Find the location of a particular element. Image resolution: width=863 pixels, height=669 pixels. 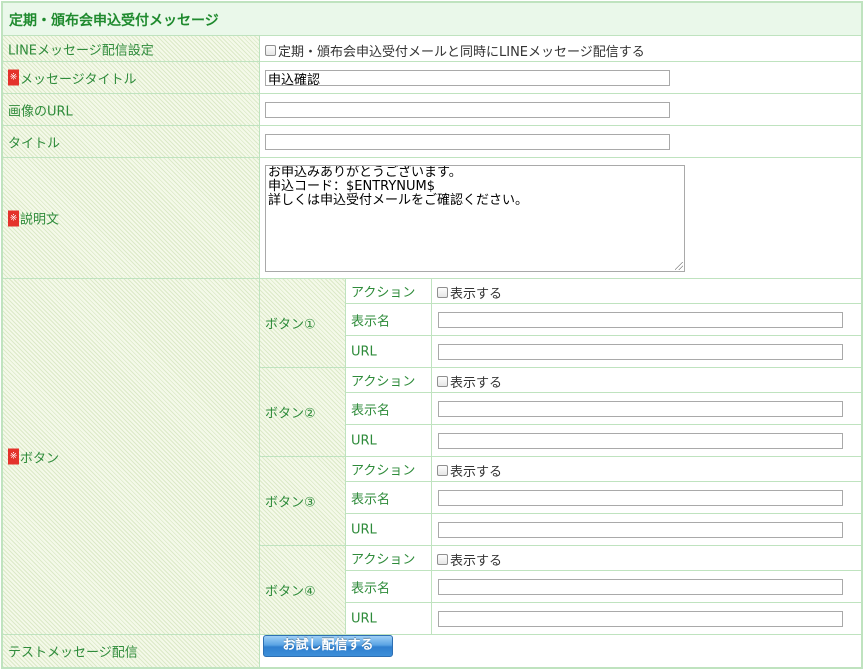

button-2-name-cell: ボタン② is located at coordinates (302, 412).